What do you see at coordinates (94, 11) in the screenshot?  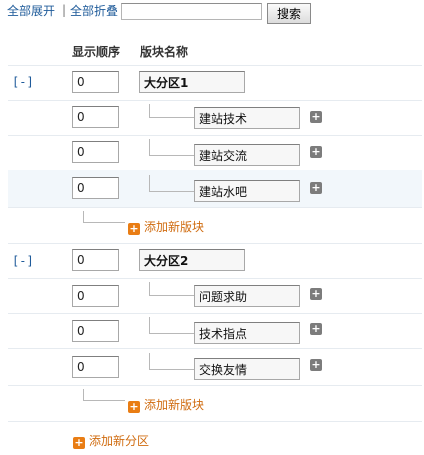 I see `collapse-all-link: 全部折叠` at bounding box center [94, 11].